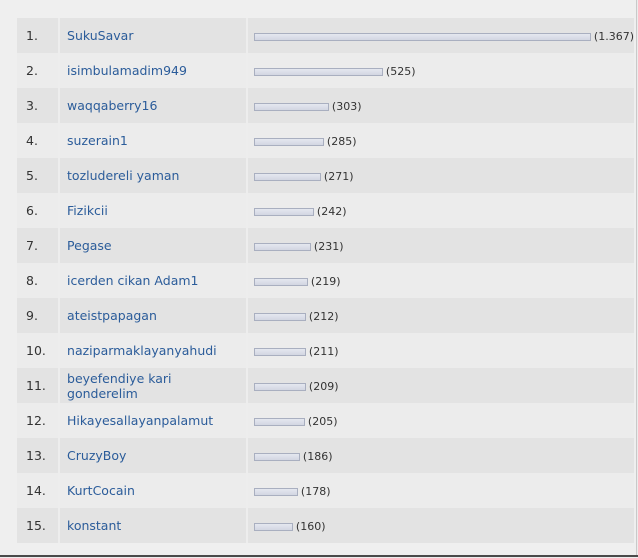 The width and height of the screenshot is (638, 558). I want to click on name-cell: CruzyBoy, so click(154, 455).